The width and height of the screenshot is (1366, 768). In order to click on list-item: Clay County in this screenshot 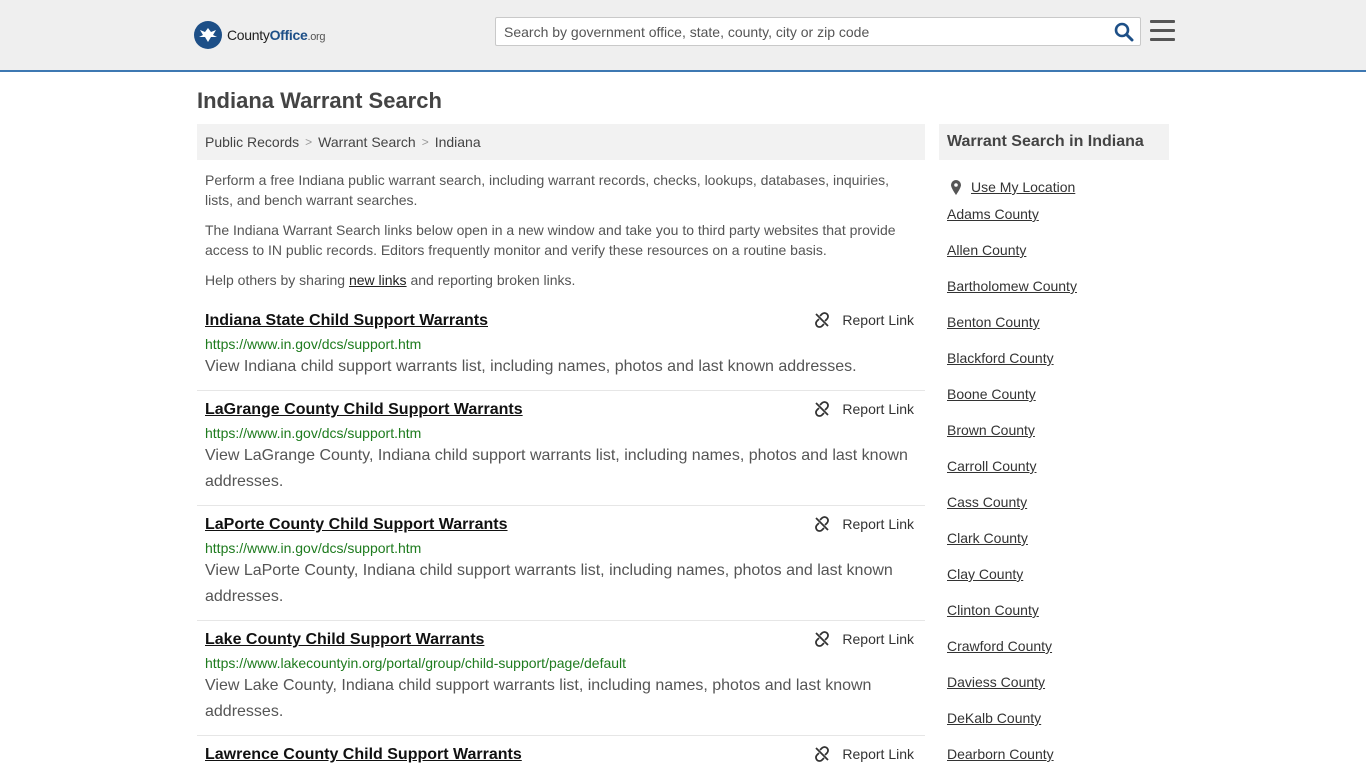, I will do `click(1054, 574)`.